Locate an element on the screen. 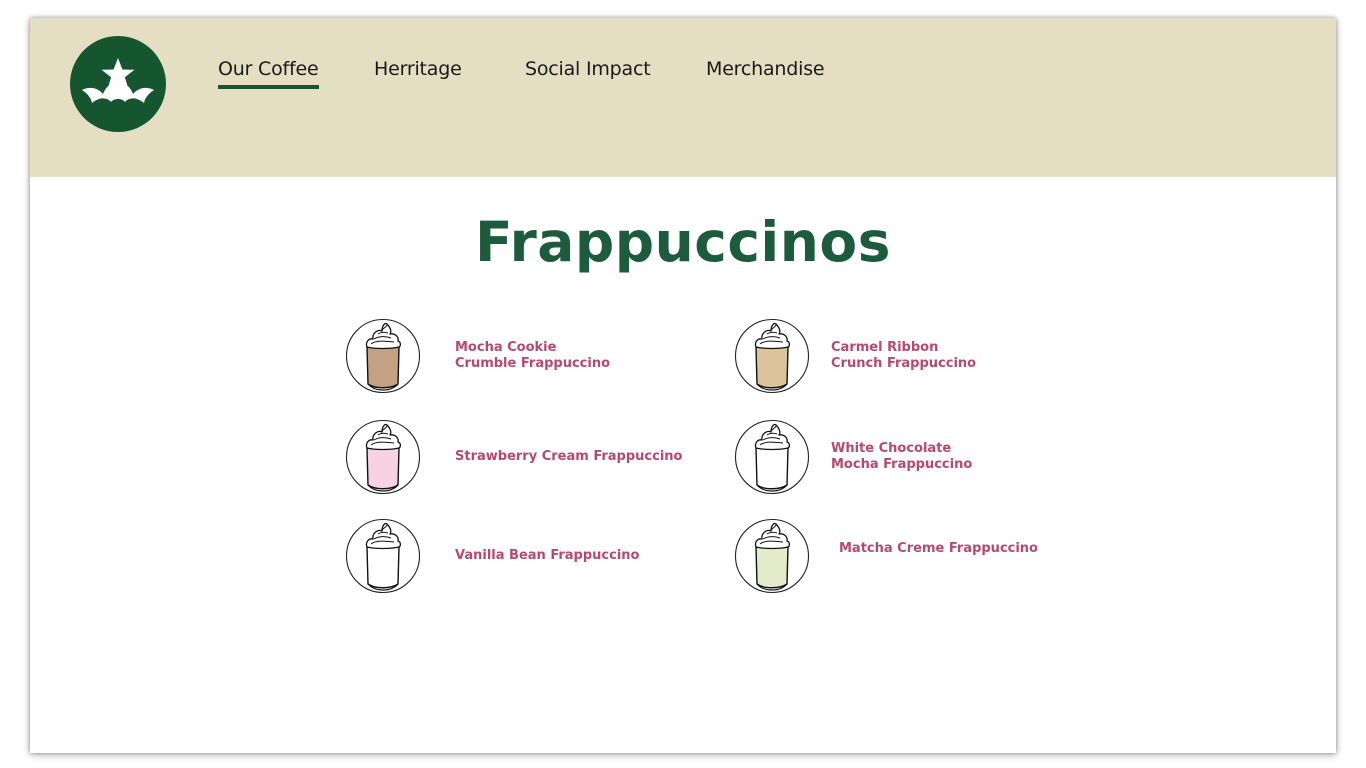  drink-item-white-chocolate-mocha: White Chocolate Mocha Frappuccino is located at coordinates (904, 457).